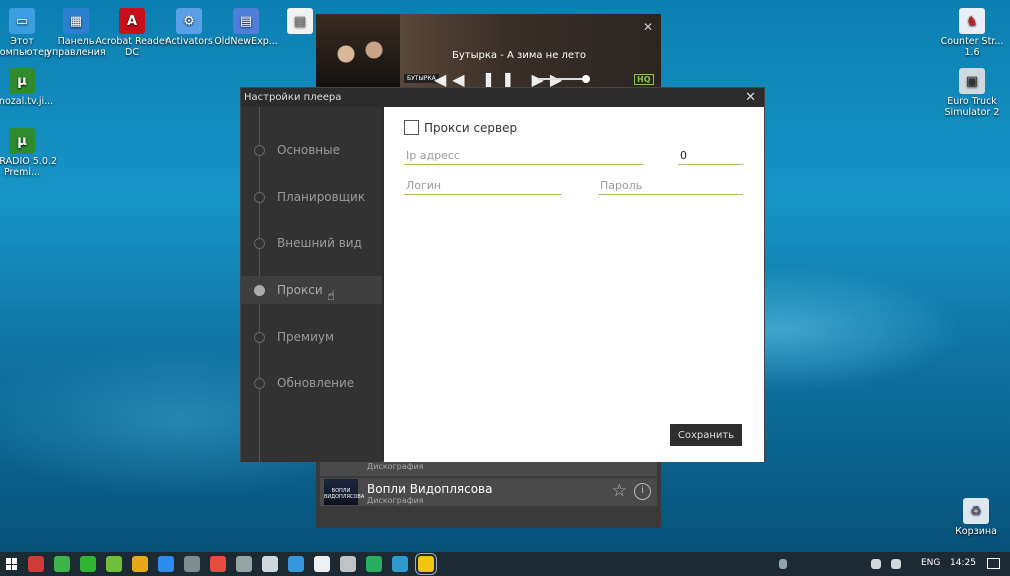 This screenshot has height=576, width=1010. I want to click on document-icon: ▤, so click(300, 21).